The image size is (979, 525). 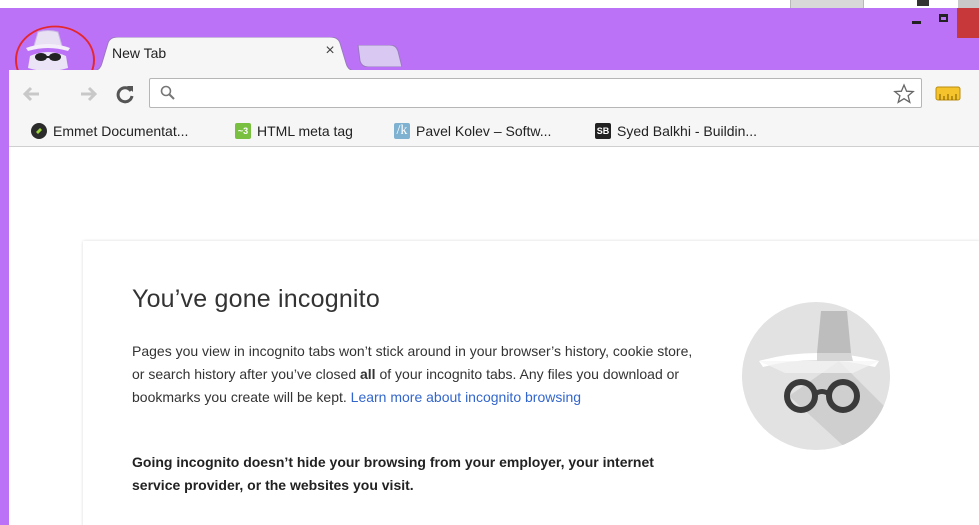 I want to click on close-window-button, so click(x=968, y=23).